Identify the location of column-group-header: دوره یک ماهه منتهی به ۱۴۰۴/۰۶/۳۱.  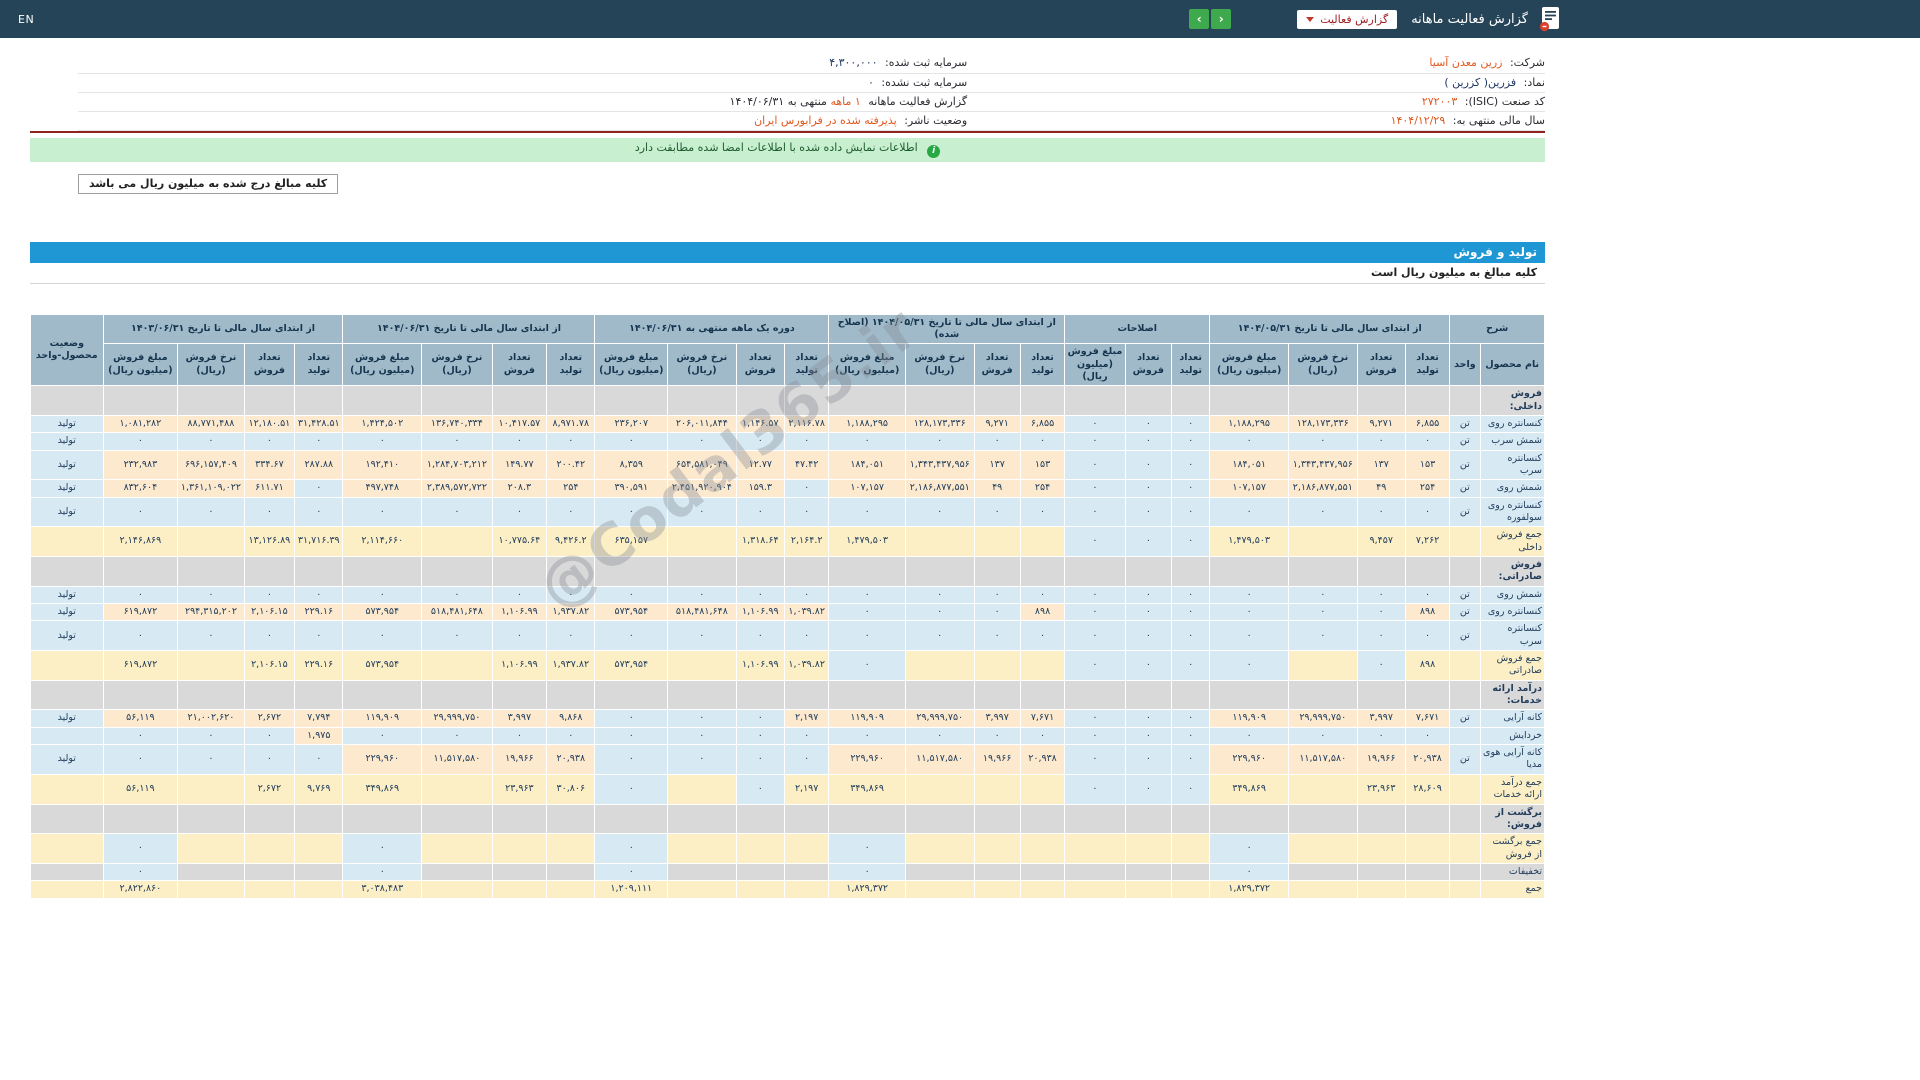
(712, 329).